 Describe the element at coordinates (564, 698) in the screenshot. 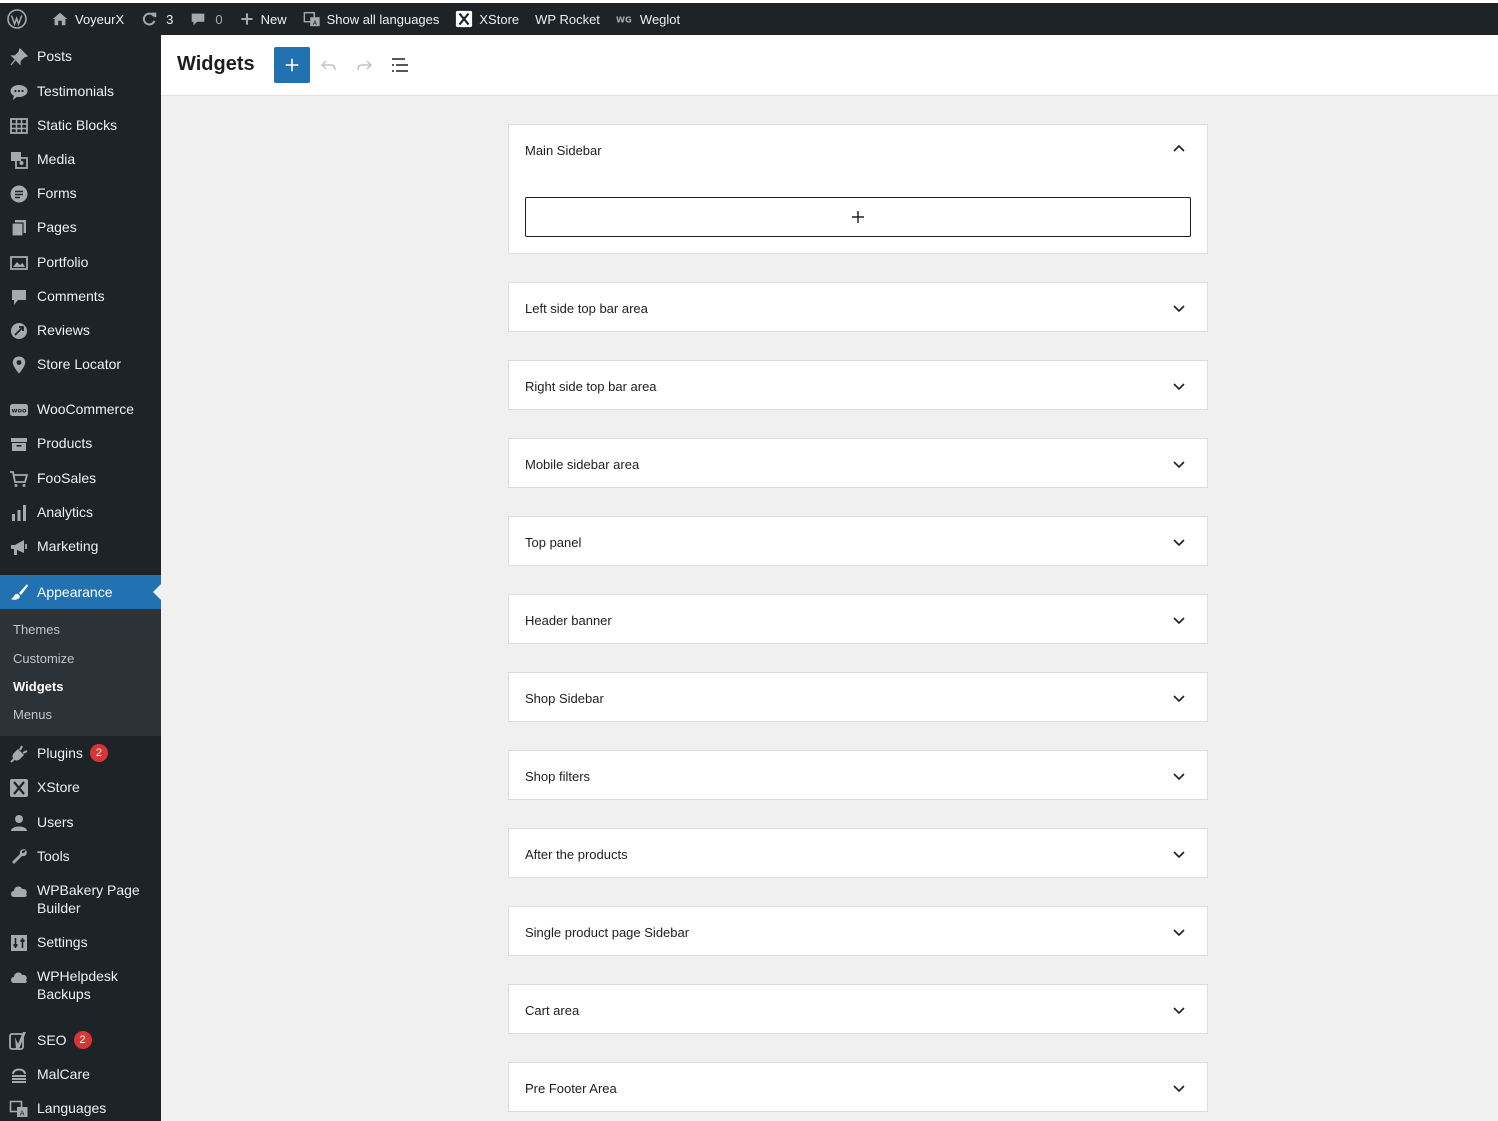

I see `widget-area-title: Shop Sidebar` at that location.